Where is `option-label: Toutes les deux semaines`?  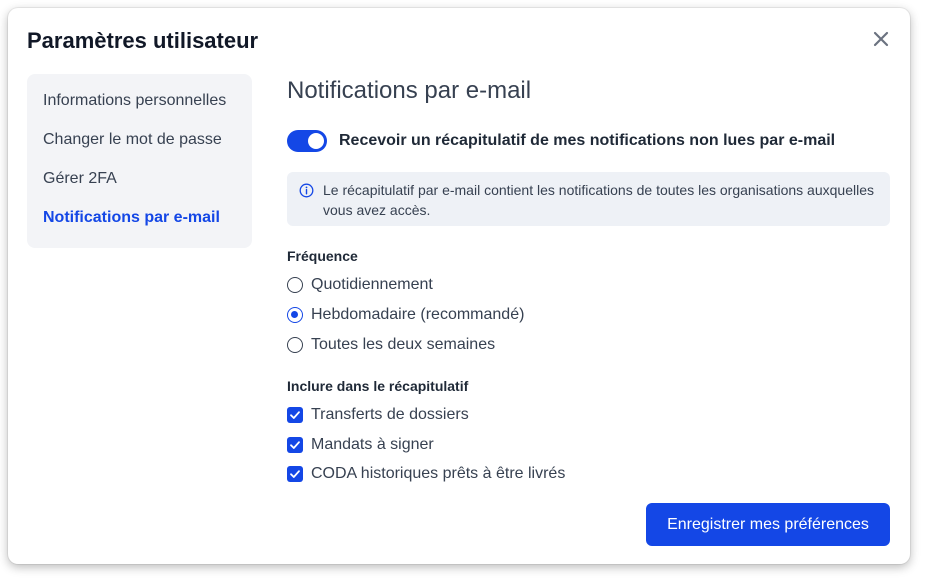
option-label: Toutes les deux semaines is located at coordinates (403, 344).